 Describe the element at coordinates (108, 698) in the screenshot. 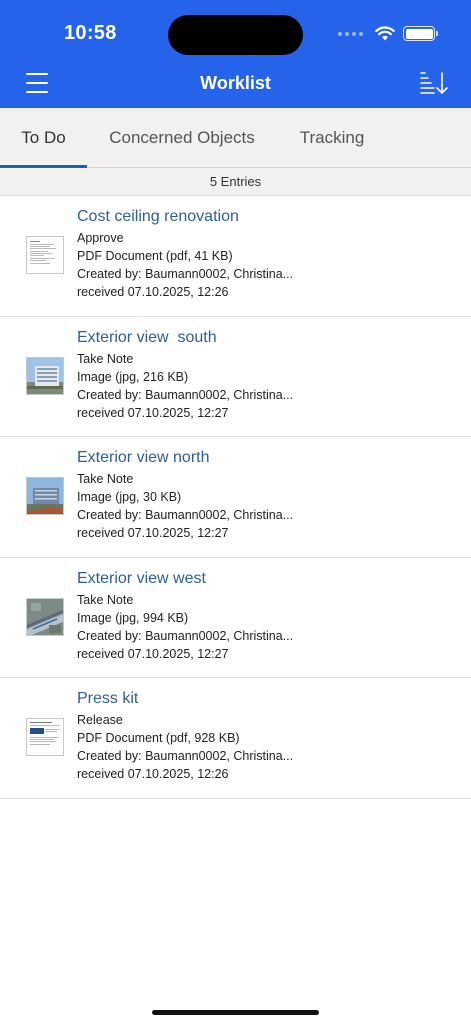

I see `item-title: Press kit` at that location.